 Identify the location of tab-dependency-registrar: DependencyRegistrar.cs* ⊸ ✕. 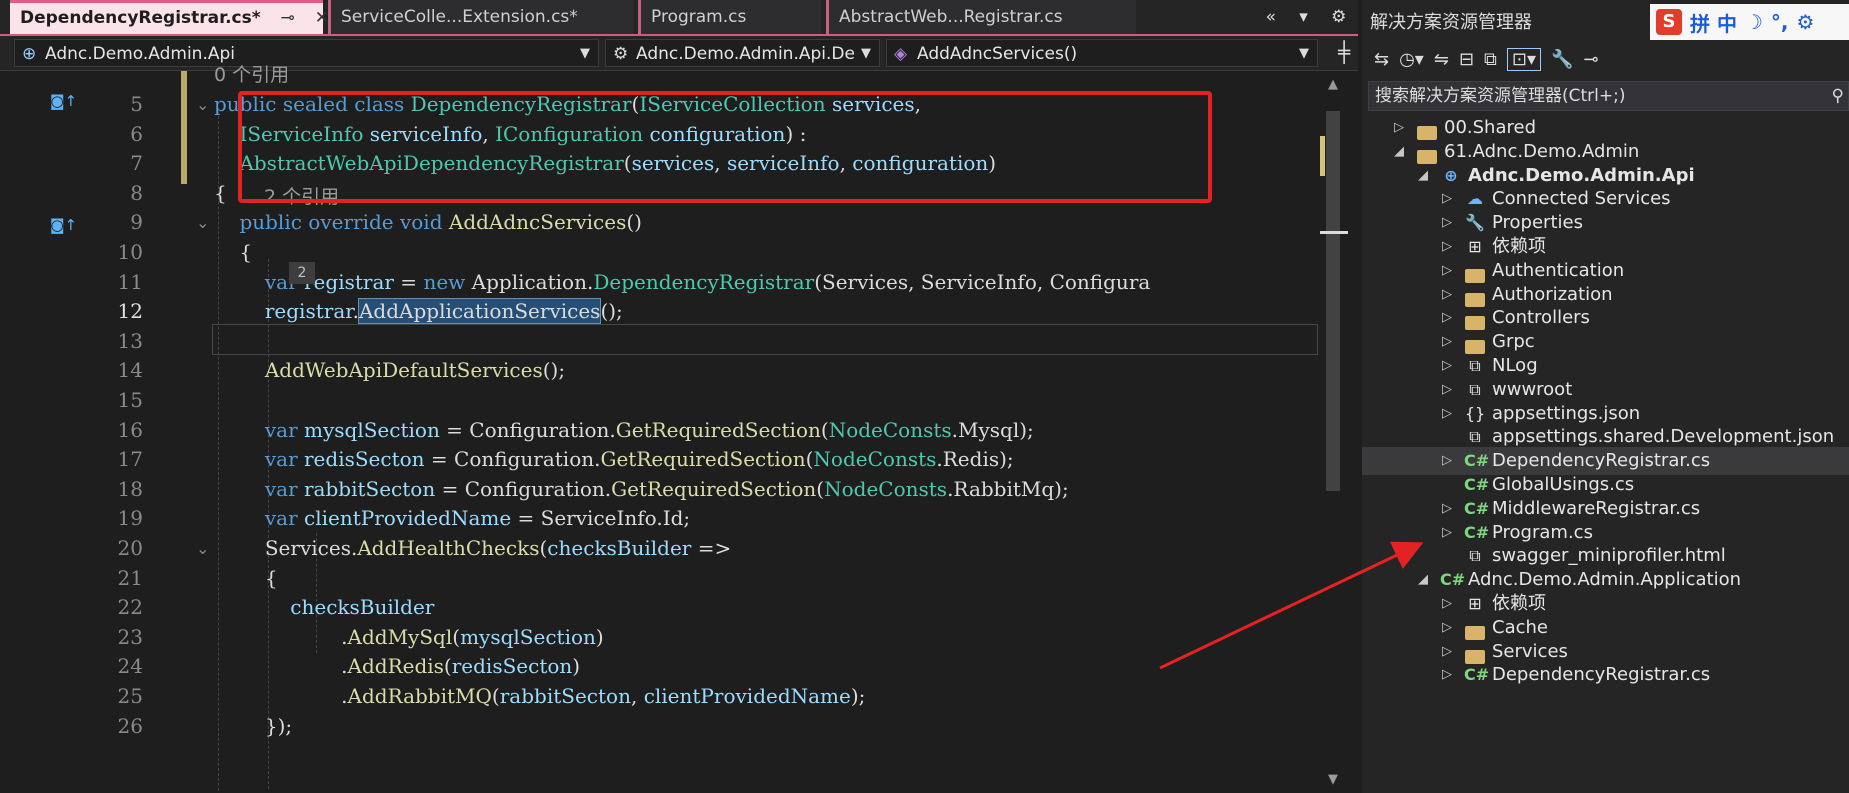
(169, 17).